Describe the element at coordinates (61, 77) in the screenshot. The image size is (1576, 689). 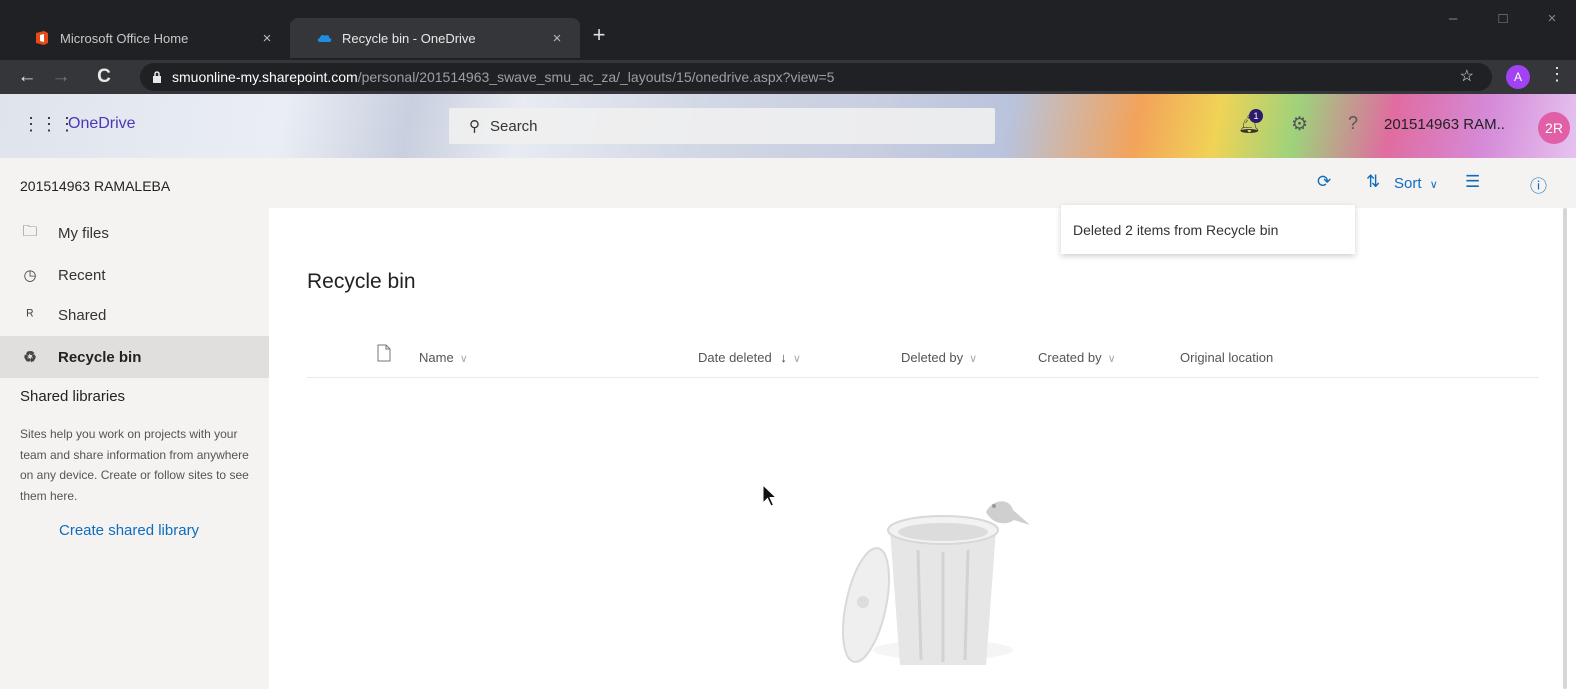
I see `forward-arrow-icon: →` at that location.